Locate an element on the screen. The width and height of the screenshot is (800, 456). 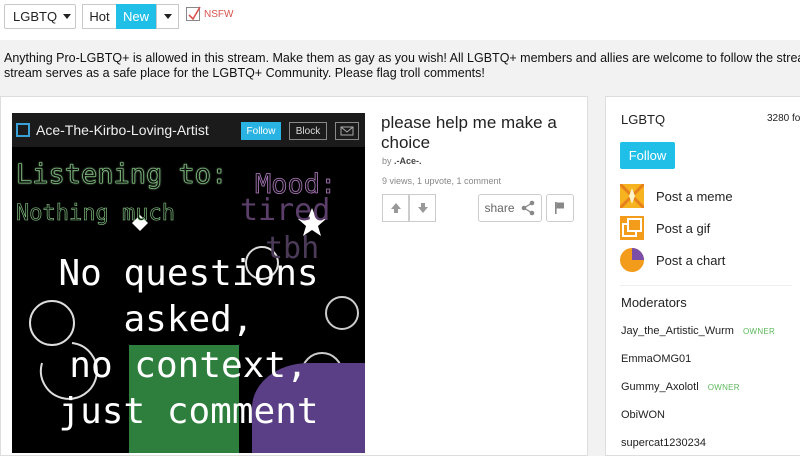
meme-icon is located at coordinates (632, 196).